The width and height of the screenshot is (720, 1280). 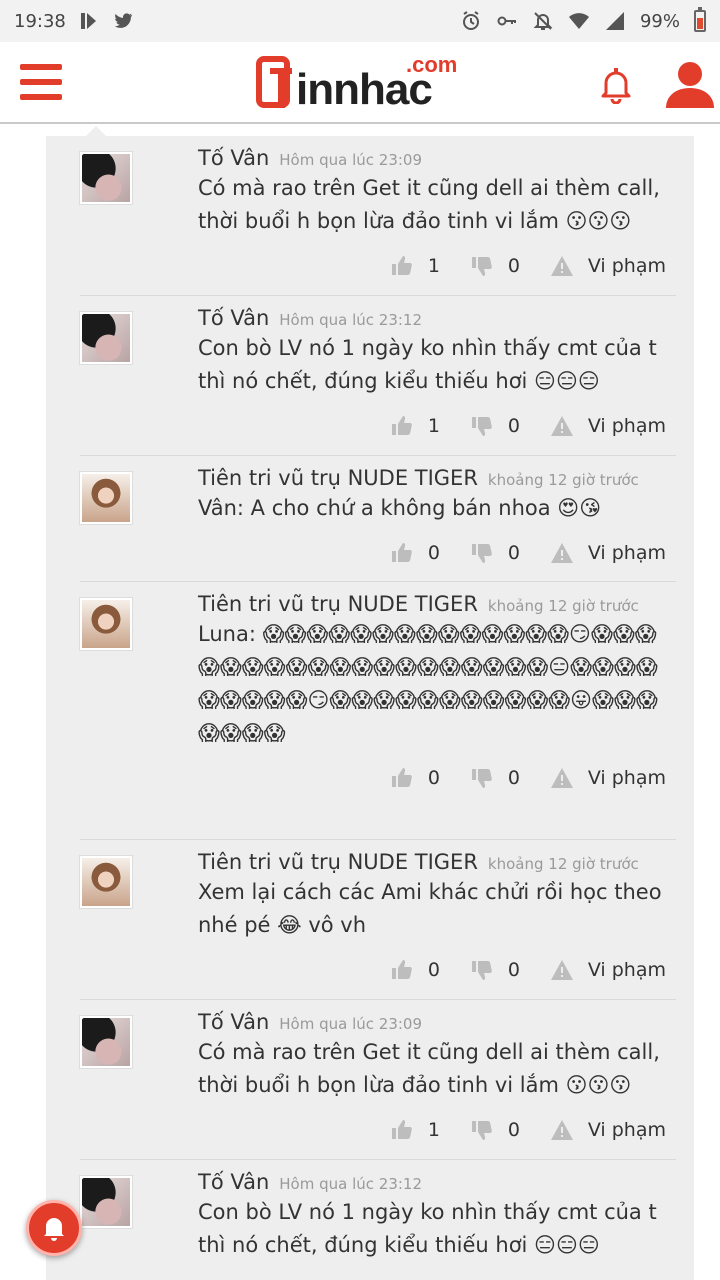 What do you see at coordinates (437, 158) in the screenshot?
I see `comment-header: Tố Vân Hôm qua lúc 23:09` at bounding box center [437, 158].